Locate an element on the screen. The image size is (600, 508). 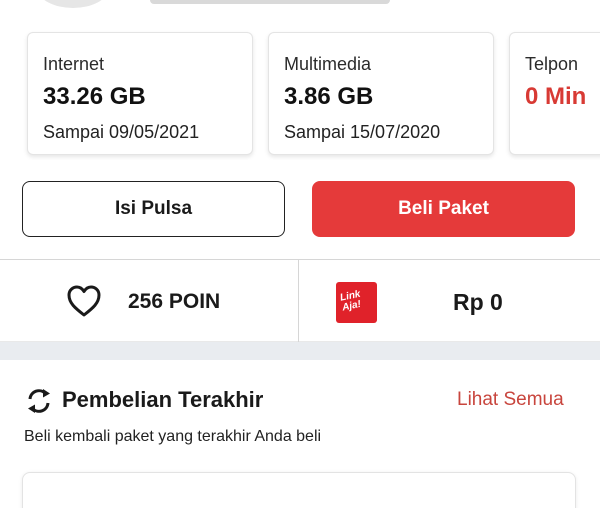
quota-card-expiry: Sampai 09/05/2021 is located at coordinates (121, 132).